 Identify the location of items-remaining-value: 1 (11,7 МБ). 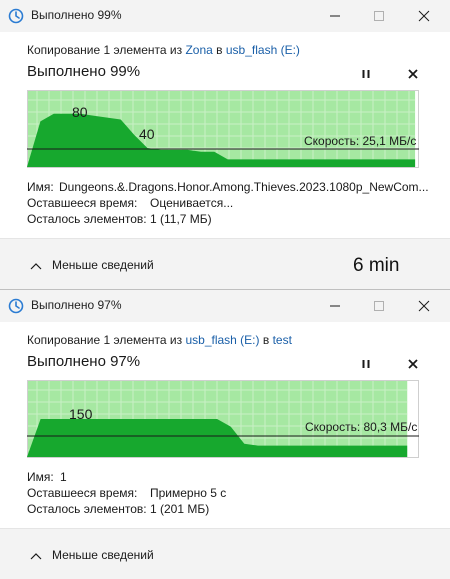
(181, 219).